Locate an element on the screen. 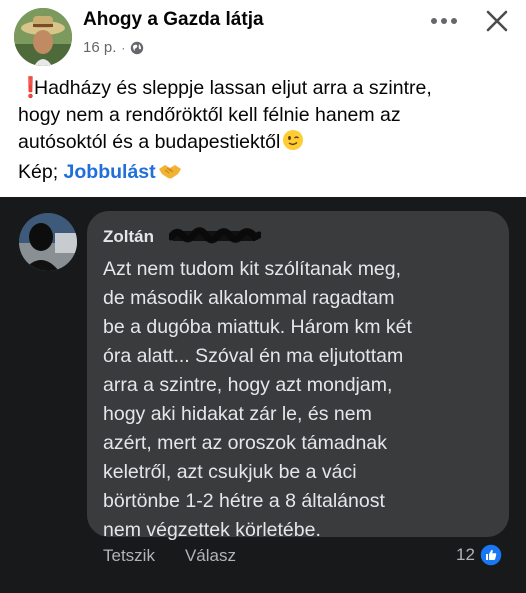 The width and height of the screenshot is (526, 593). comment-text-line: arra a szintre, hogy azt mondjam, is located at coordinates (248, 385).